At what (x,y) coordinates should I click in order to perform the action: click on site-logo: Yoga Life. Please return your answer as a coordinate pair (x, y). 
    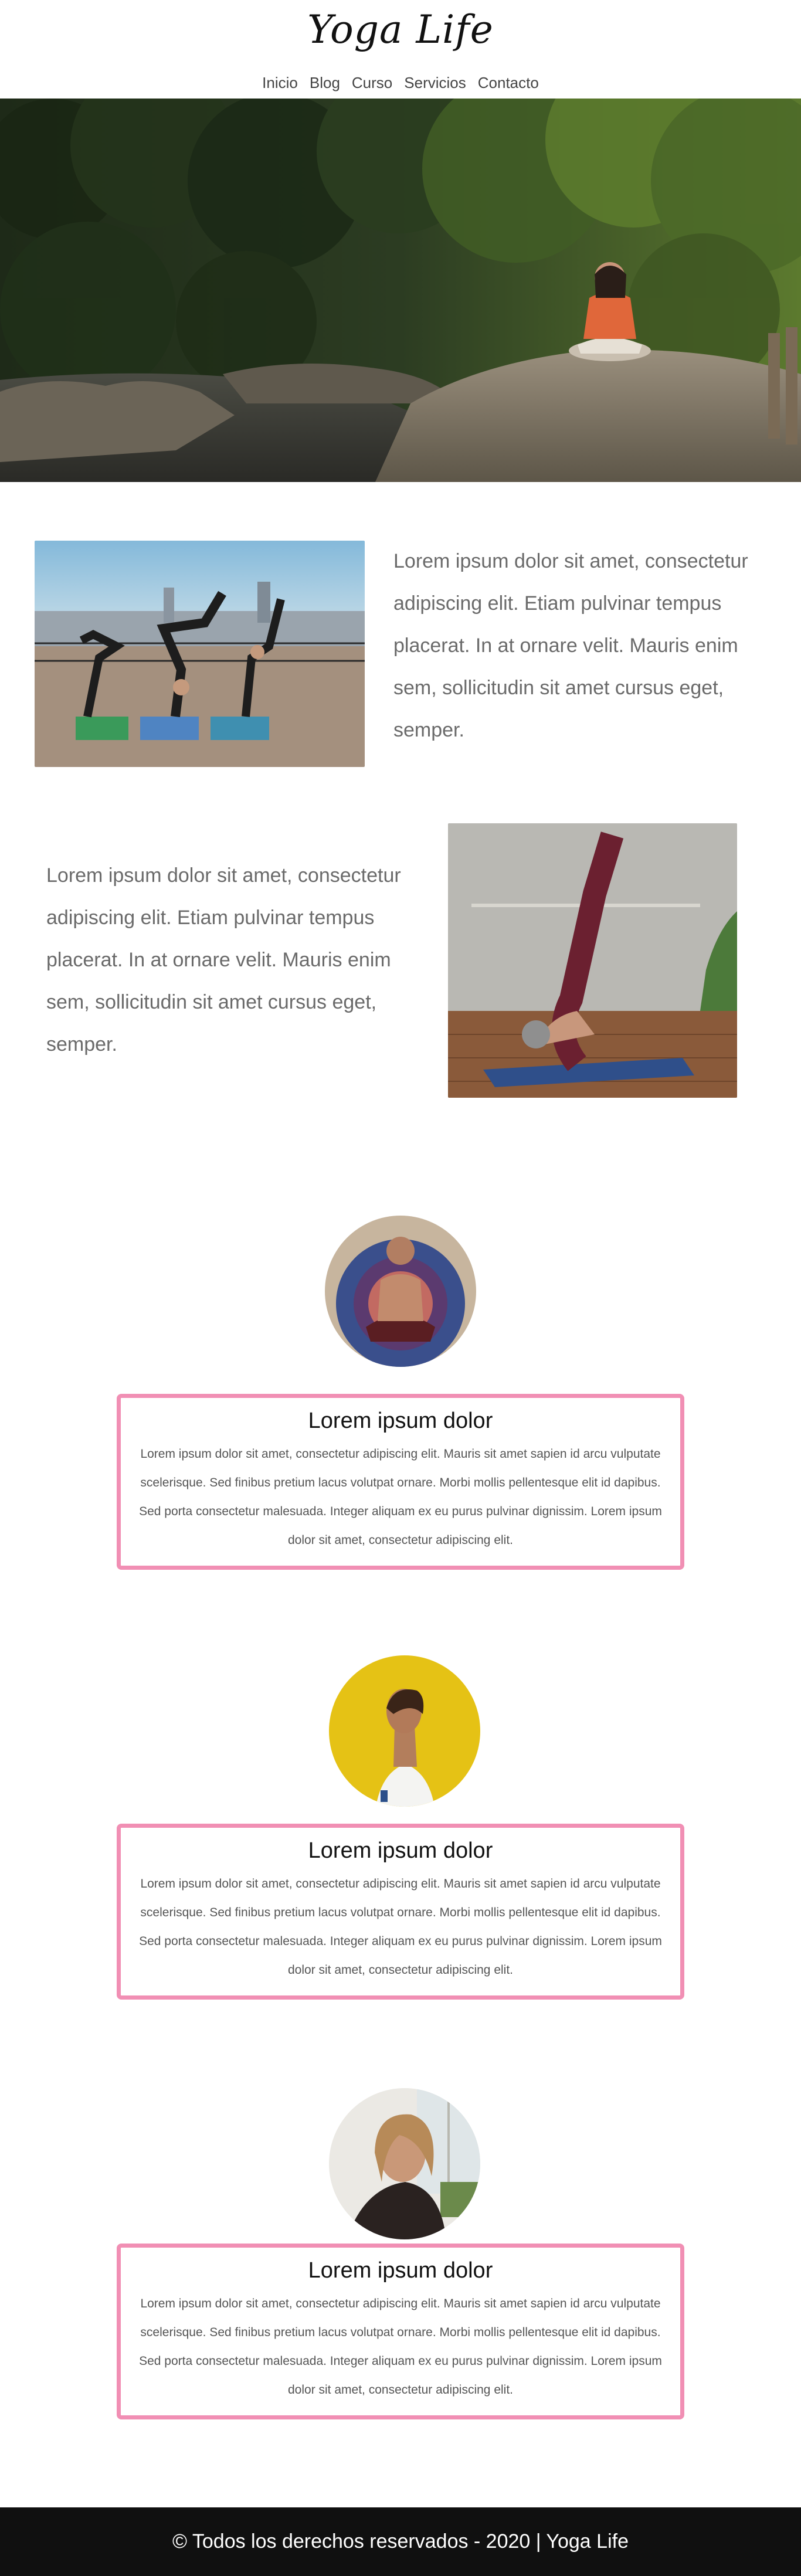
    Looking at the image, I should click on (400, 29).